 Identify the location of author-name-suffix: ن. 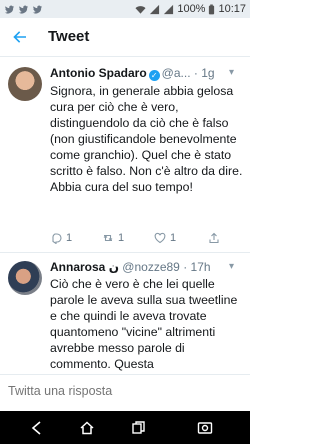
(113, 267).